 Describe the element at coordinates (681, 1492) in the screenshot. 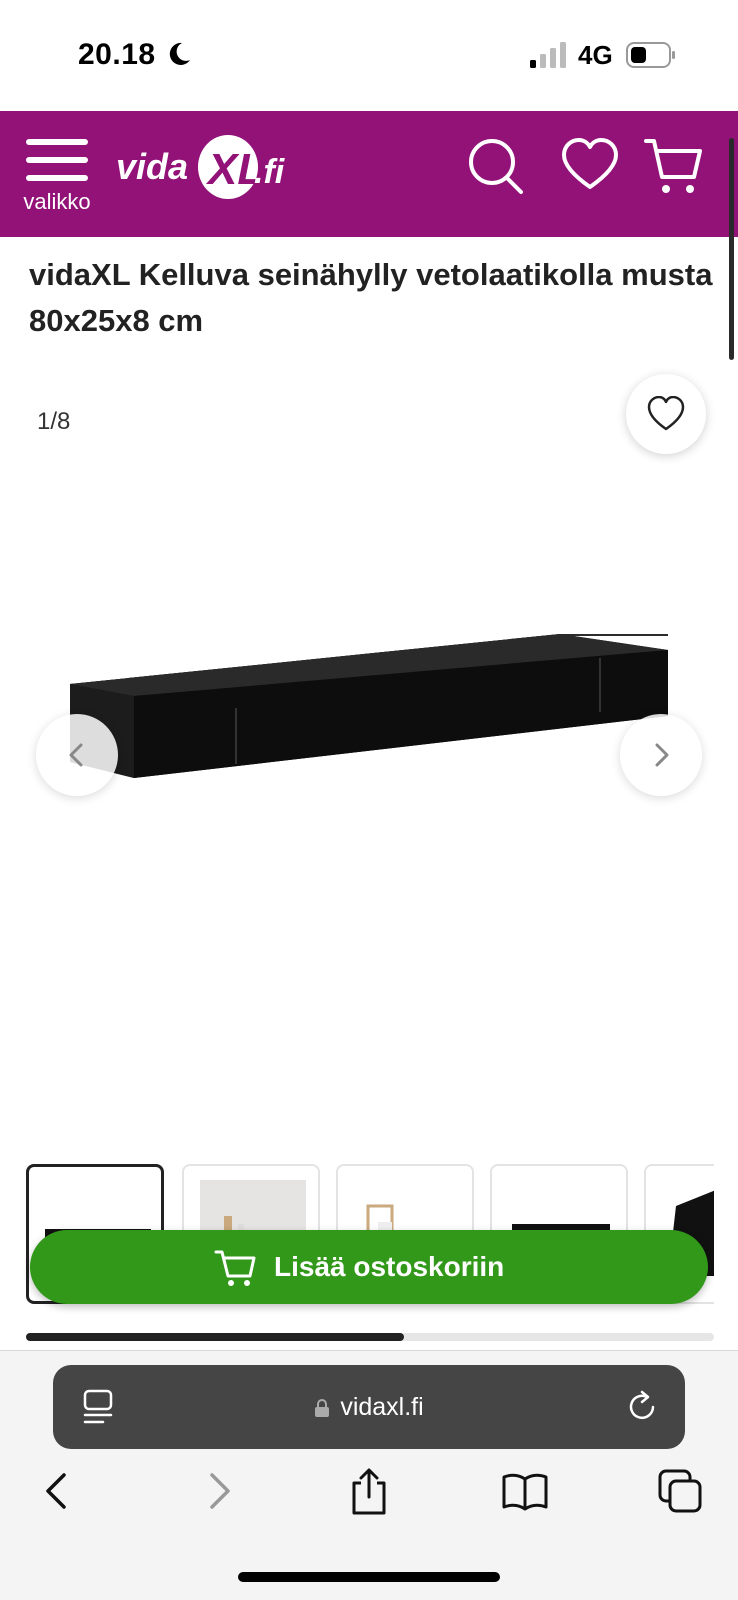

I see `tabs-icon` at that location.